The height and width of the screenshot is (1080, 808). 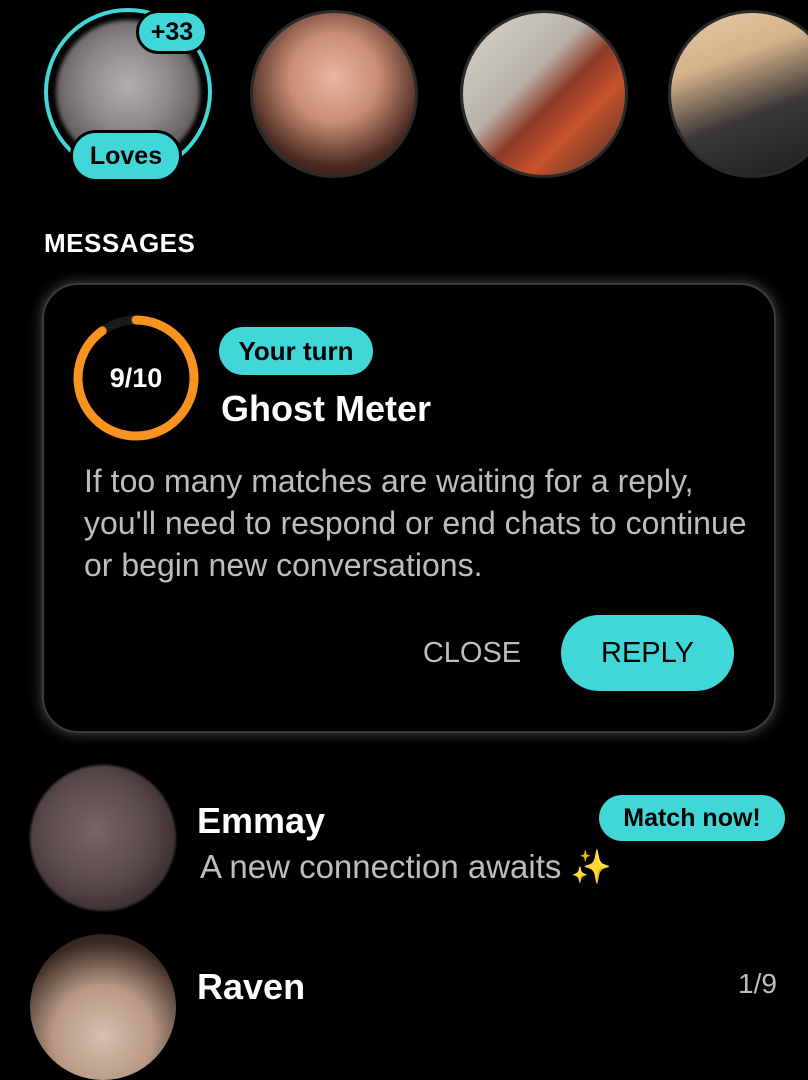 What do you see at coordinates (296, 351) in the screenshot?
I see `your-turn-badge: Your turn` at bounding box center [296, 351].